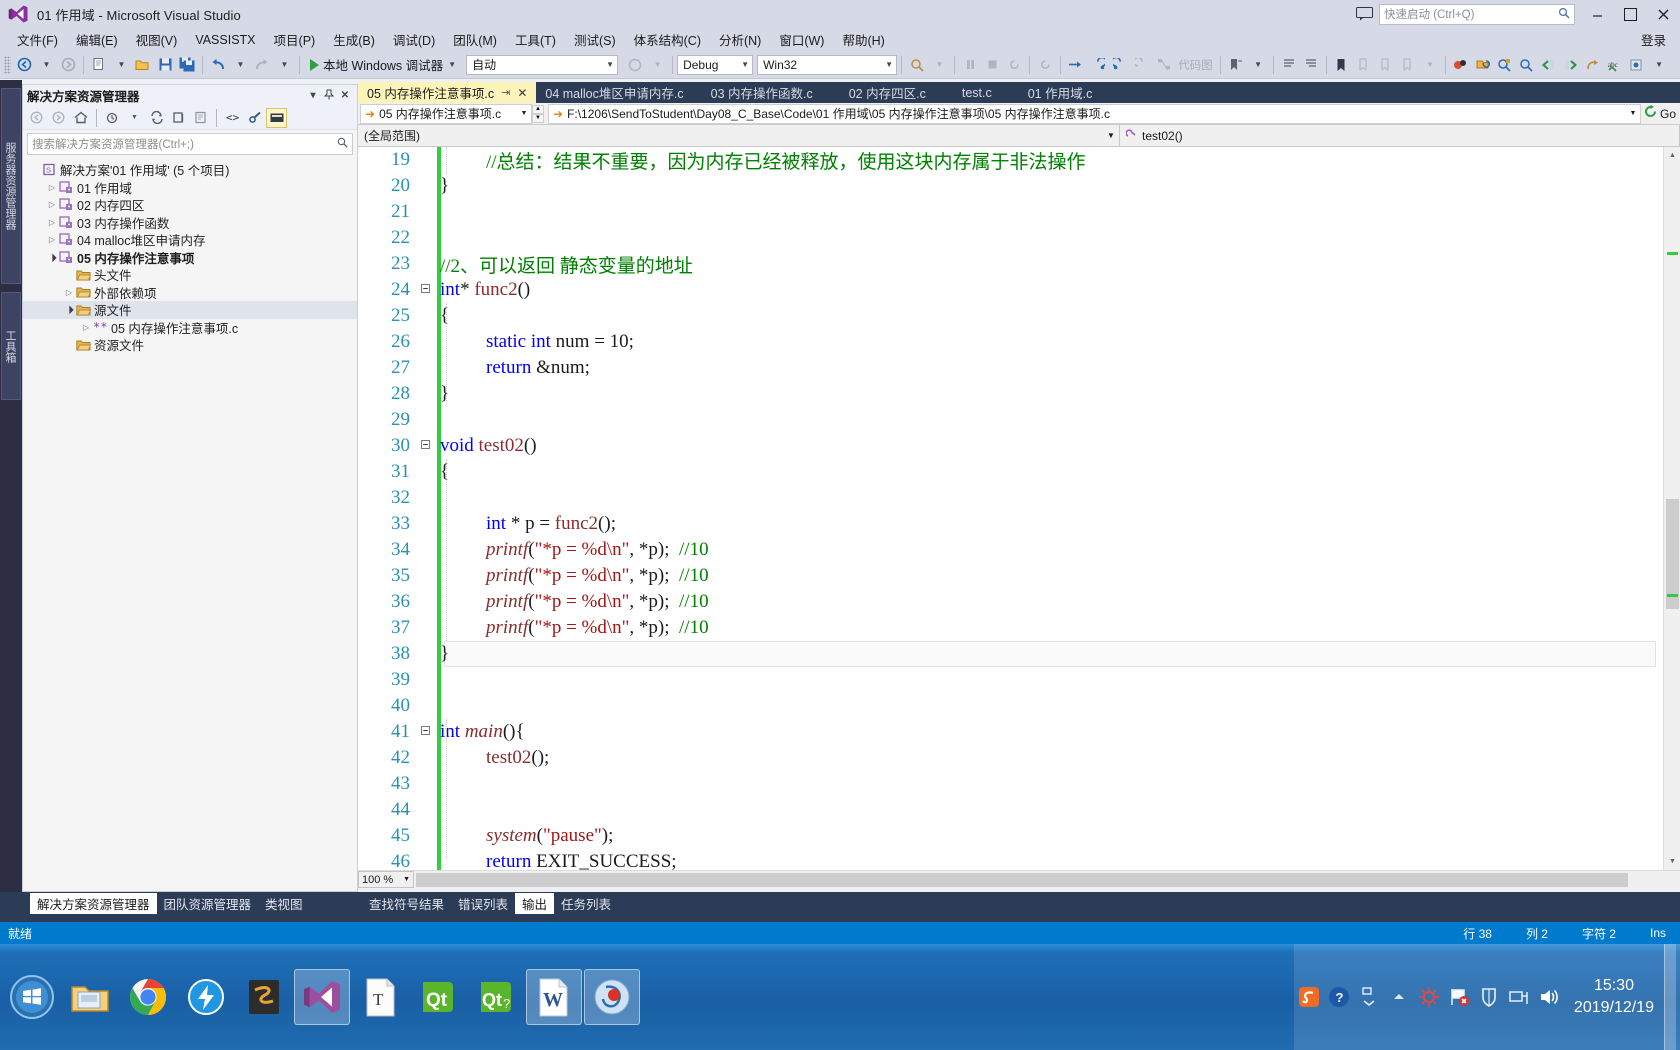  I want to click on code-line: 31 {, so click(1019, 472).